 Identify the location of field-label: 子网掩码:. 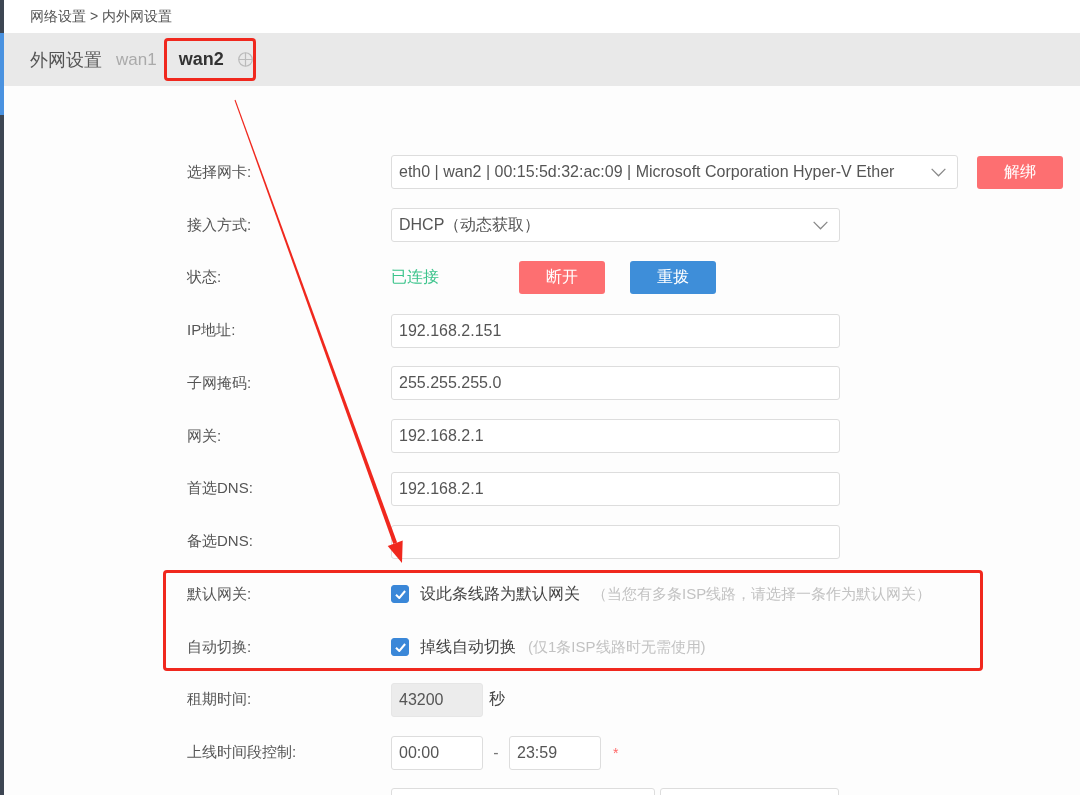
(219, 382).